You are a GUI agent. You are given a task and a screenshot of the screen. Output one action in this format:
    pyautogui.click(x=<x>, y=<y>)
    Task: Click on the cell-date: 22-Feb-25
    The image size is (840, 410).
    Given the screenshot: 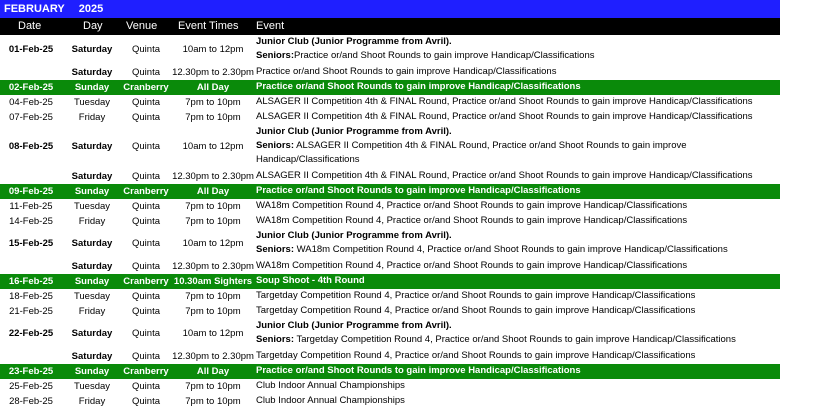 What is the action you would take?
    pyautogui.click(x=31, y=333)
    